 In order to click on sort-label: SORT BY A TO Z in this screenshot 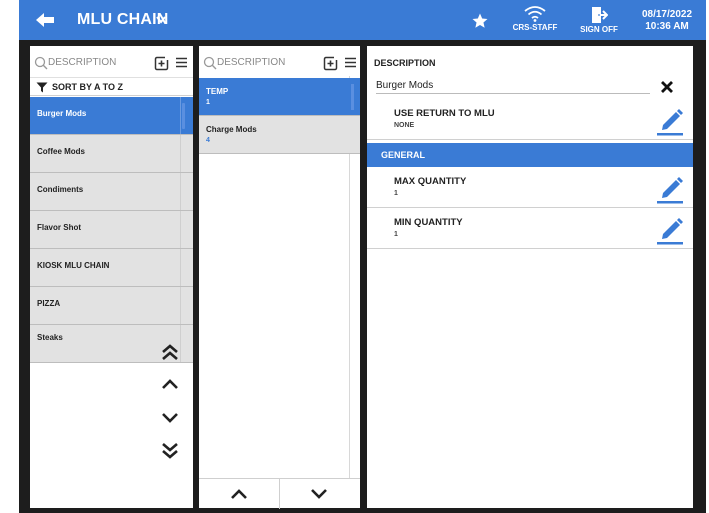, I will do `click(88, 87)`.